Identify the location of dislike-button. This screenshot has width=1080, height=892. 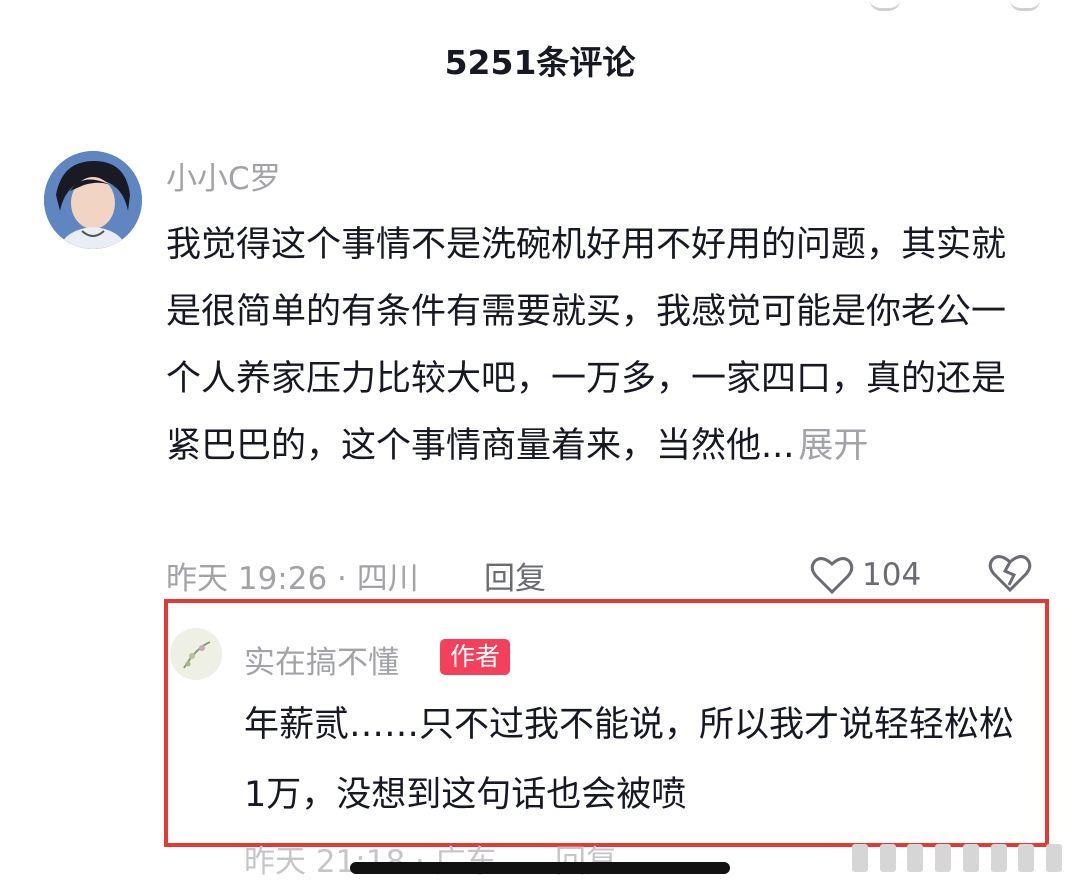
(1010, 575).